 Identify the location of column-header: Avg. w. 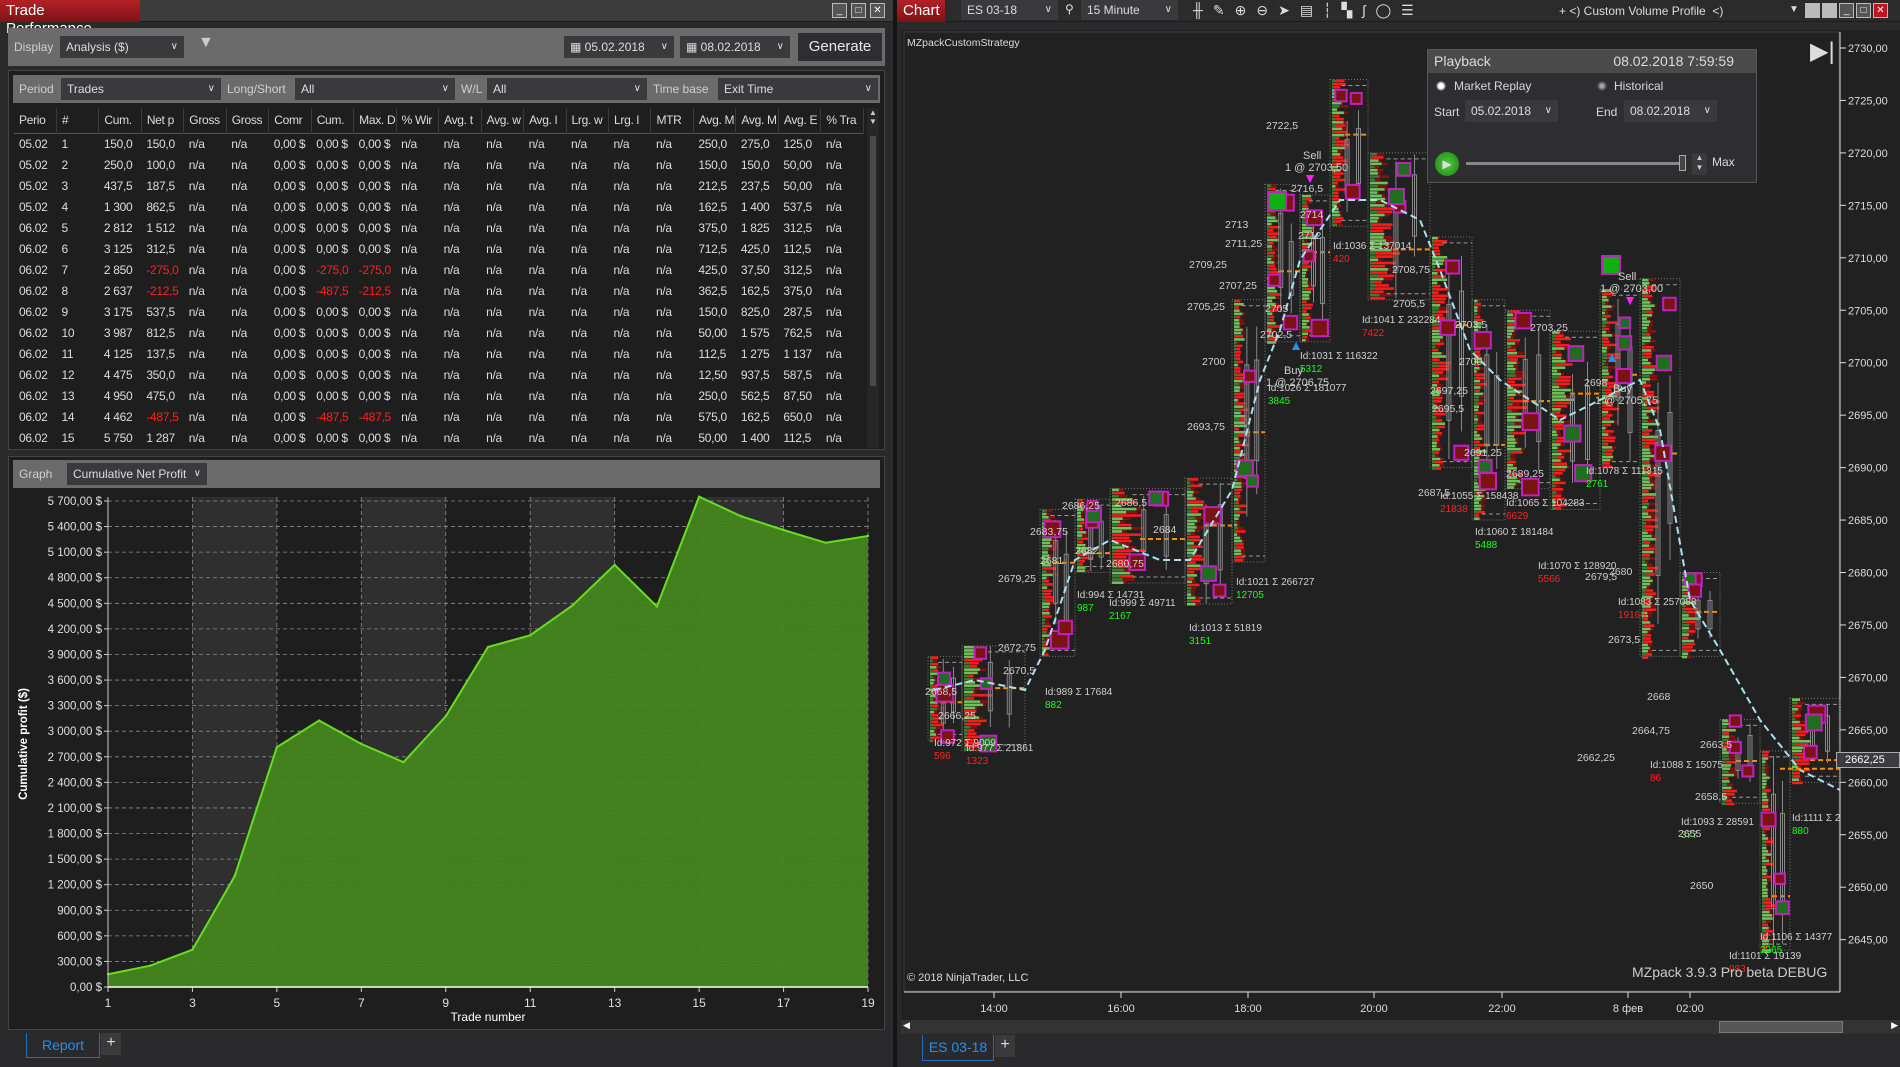
(503, 120).